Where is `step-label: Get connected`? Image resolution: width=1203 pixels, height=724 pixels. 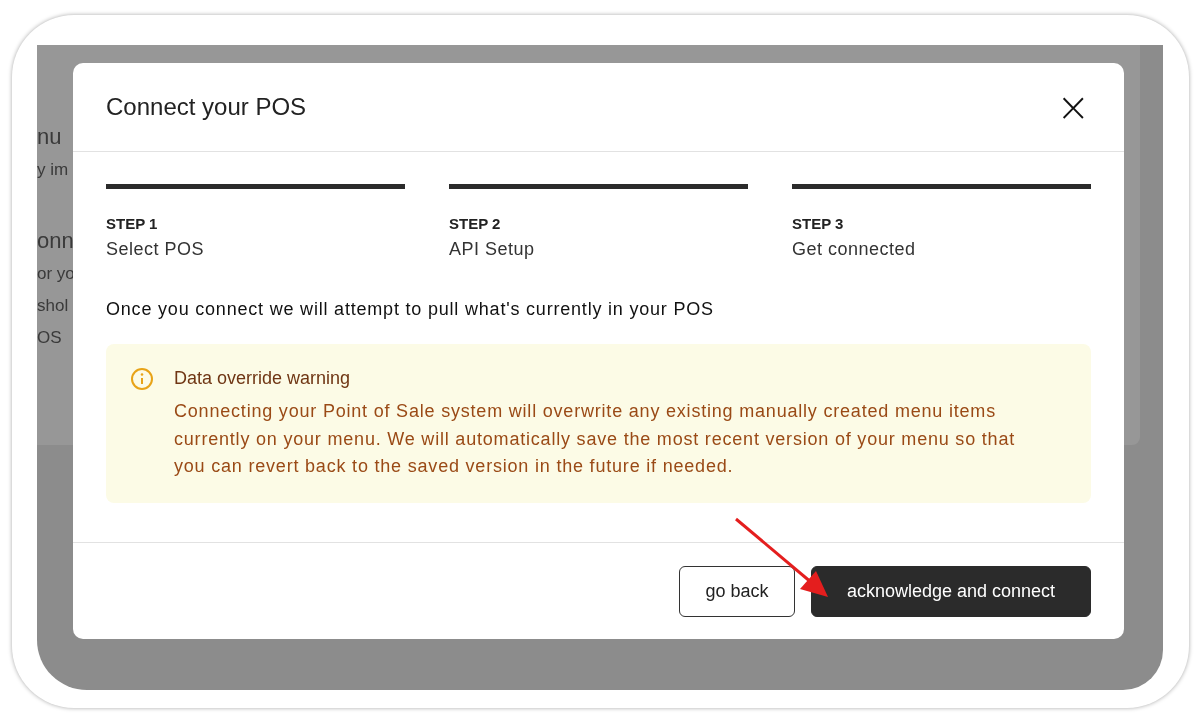 step-label: Get connected is located at coordinates (854, 249).